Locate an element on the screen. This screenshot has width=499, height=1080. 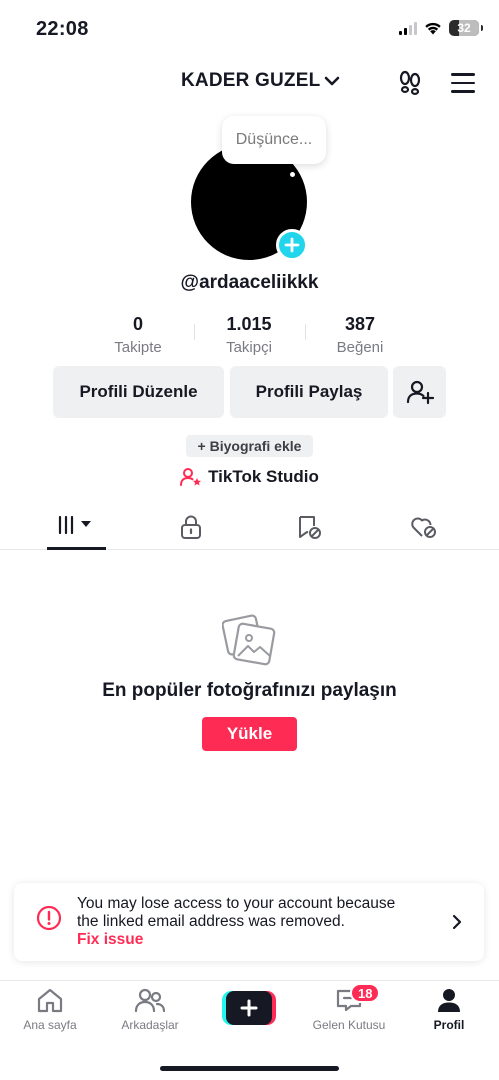
chevron-right-icon is located at coordinates (457, 922).